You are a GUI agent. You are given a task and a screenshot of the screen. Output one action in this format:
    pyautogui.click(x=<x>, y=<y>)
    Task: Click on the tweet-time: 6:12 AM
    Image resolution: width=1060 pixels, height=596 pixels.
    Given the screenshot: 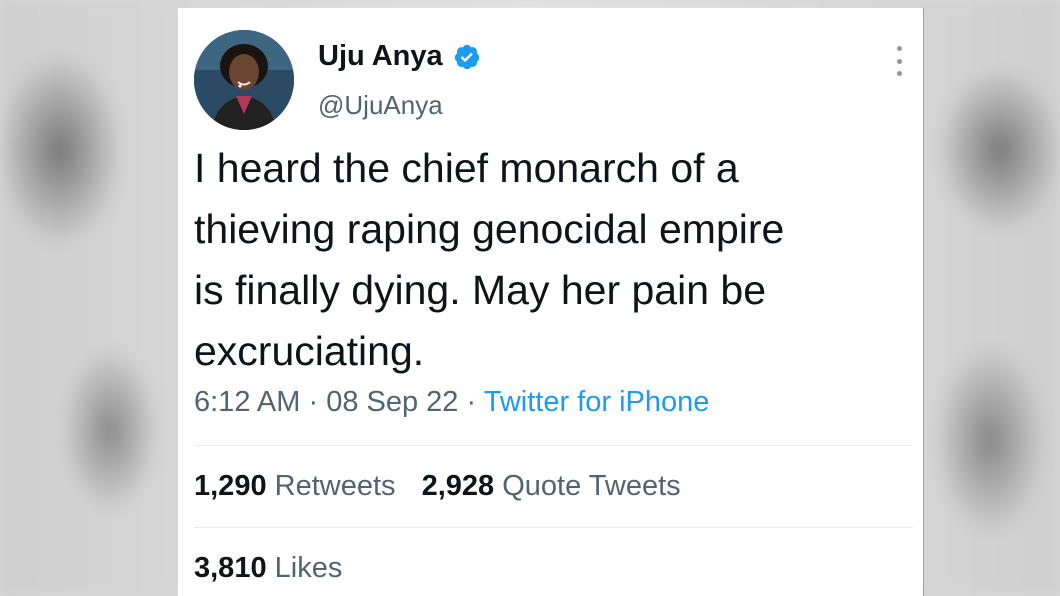 What is the action you would take?
    pyautogui.click(x=247, y=402)
    